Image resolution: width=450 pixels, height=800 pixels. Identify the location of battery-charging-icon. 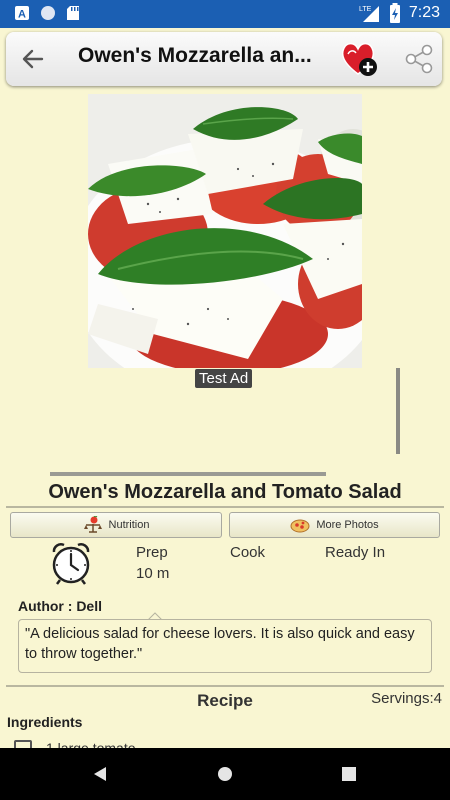
(394, 13).